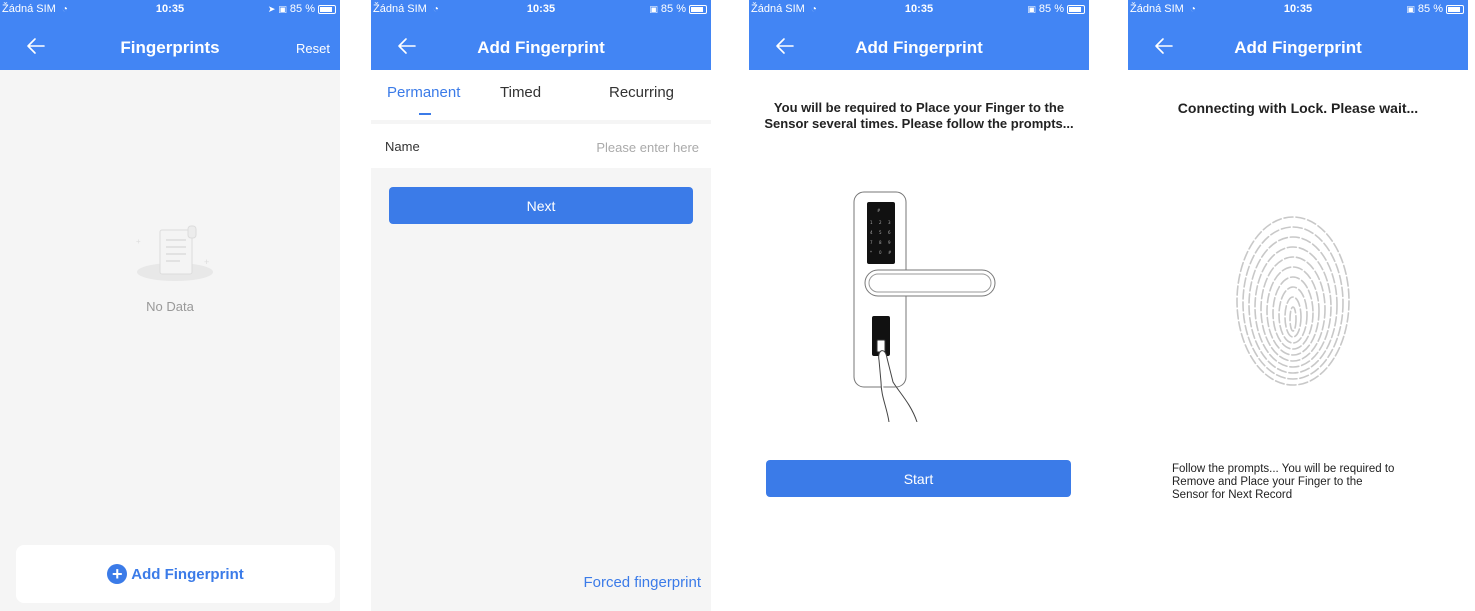  I want to click on tab-timed: Timed, so click(520, 92).